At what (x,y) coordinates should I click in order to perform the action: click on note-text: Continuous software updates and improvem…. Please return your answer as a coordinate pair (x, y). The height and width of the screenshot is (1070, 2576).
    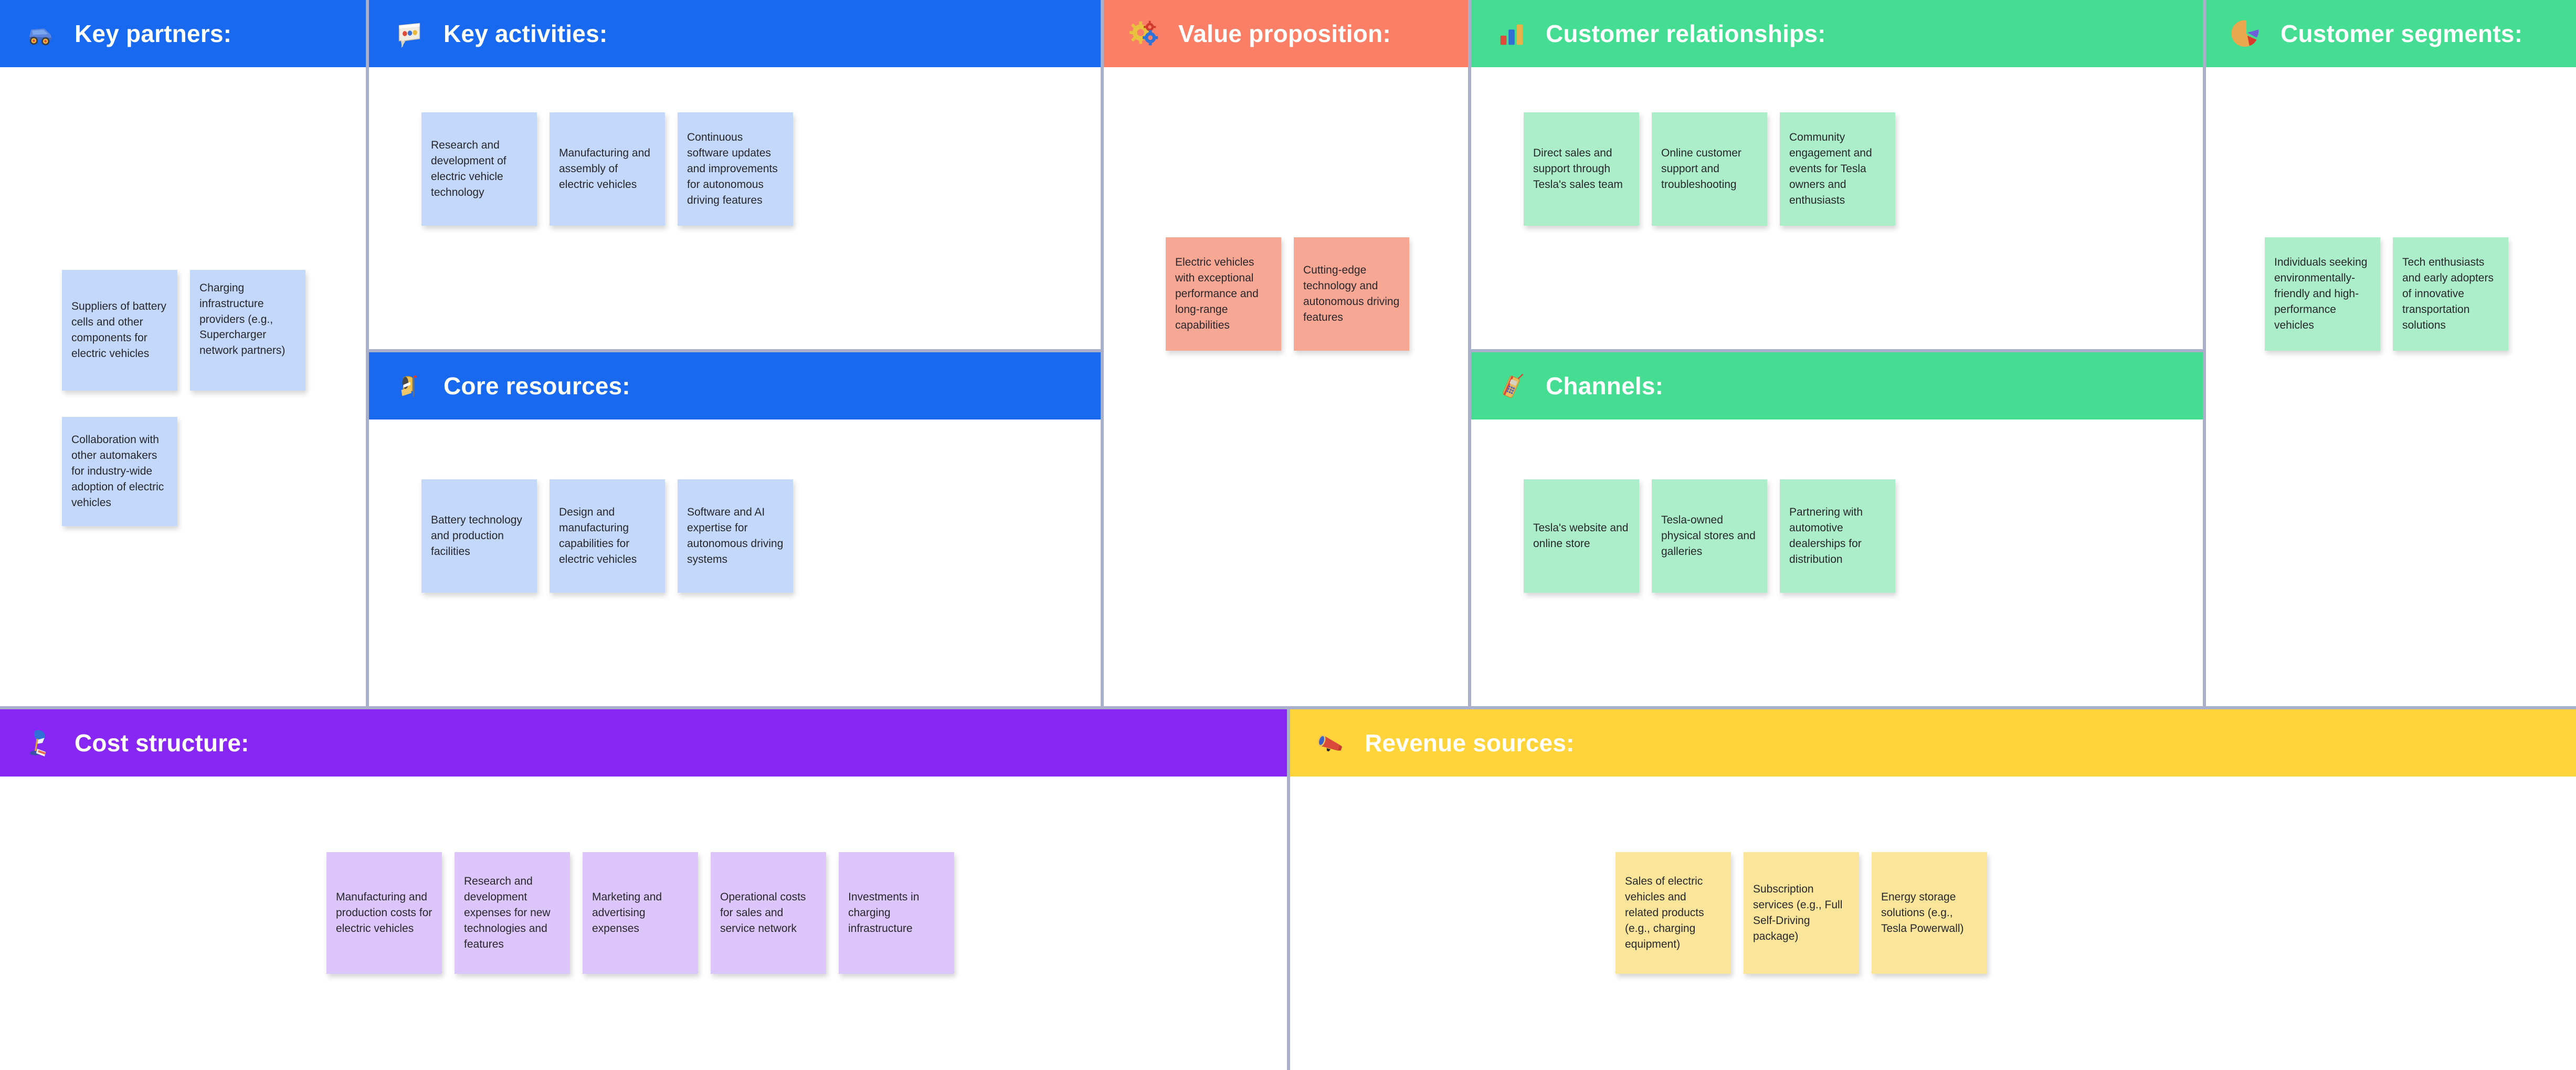
    Looking at the image, I should click on (732, 169).